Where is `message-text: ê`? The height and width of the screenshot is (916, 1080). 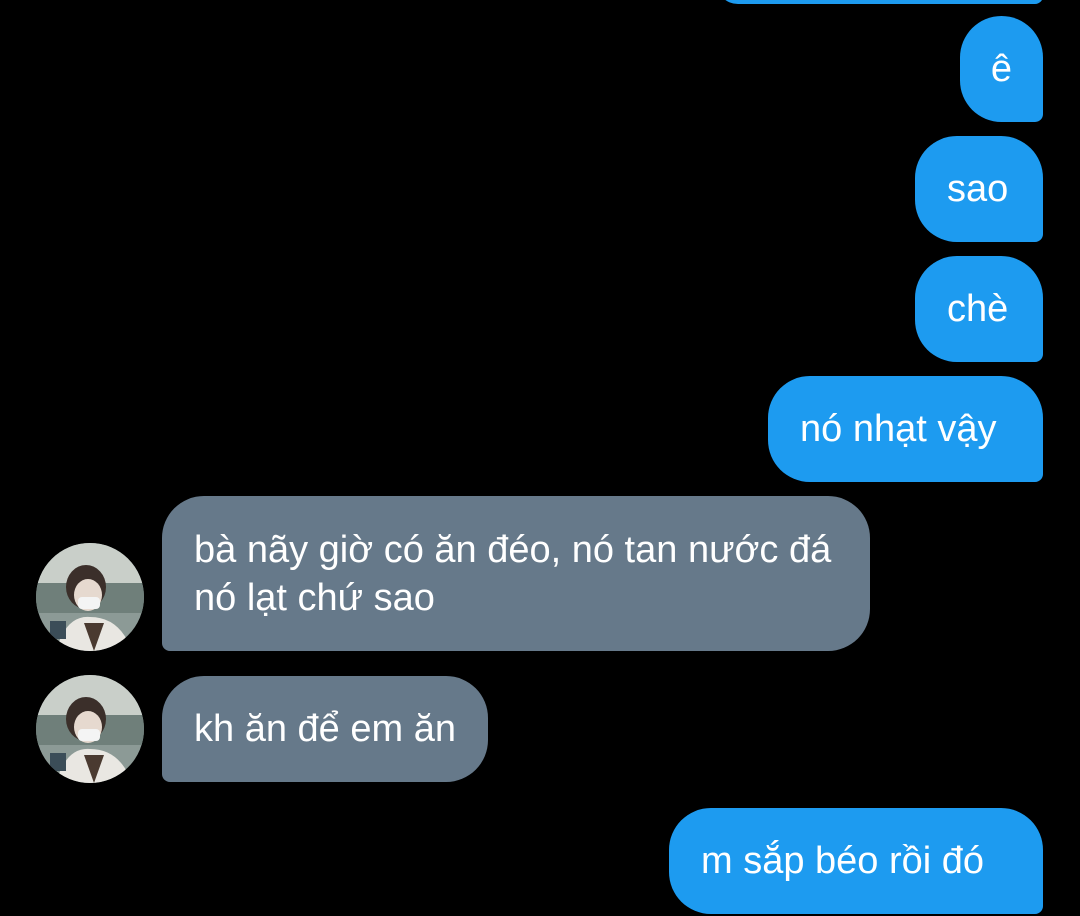 message-text: ê is located at coordinates (1001, 69).